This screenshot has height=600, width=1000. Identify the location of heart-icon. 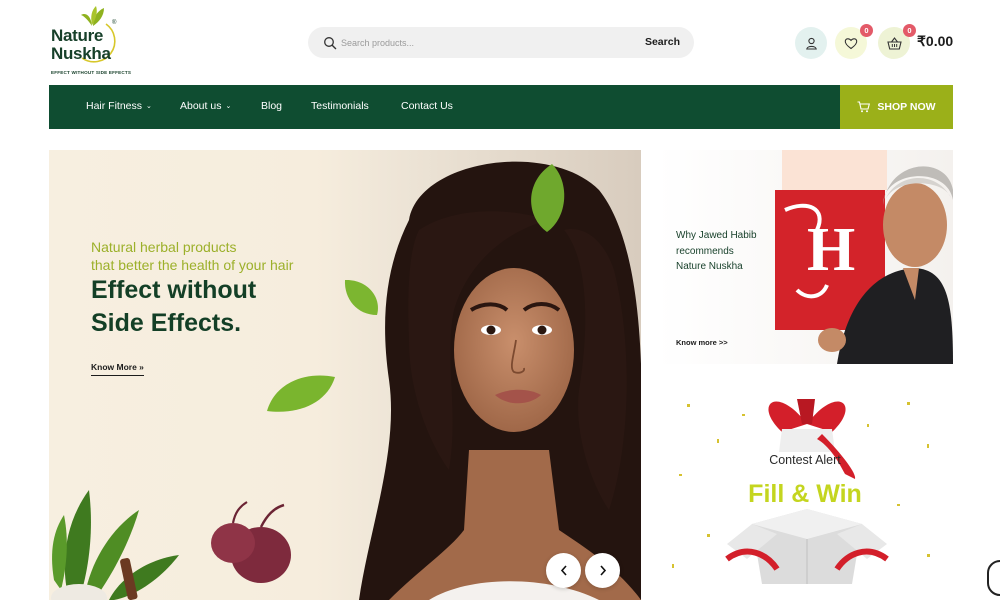
(851, 43).